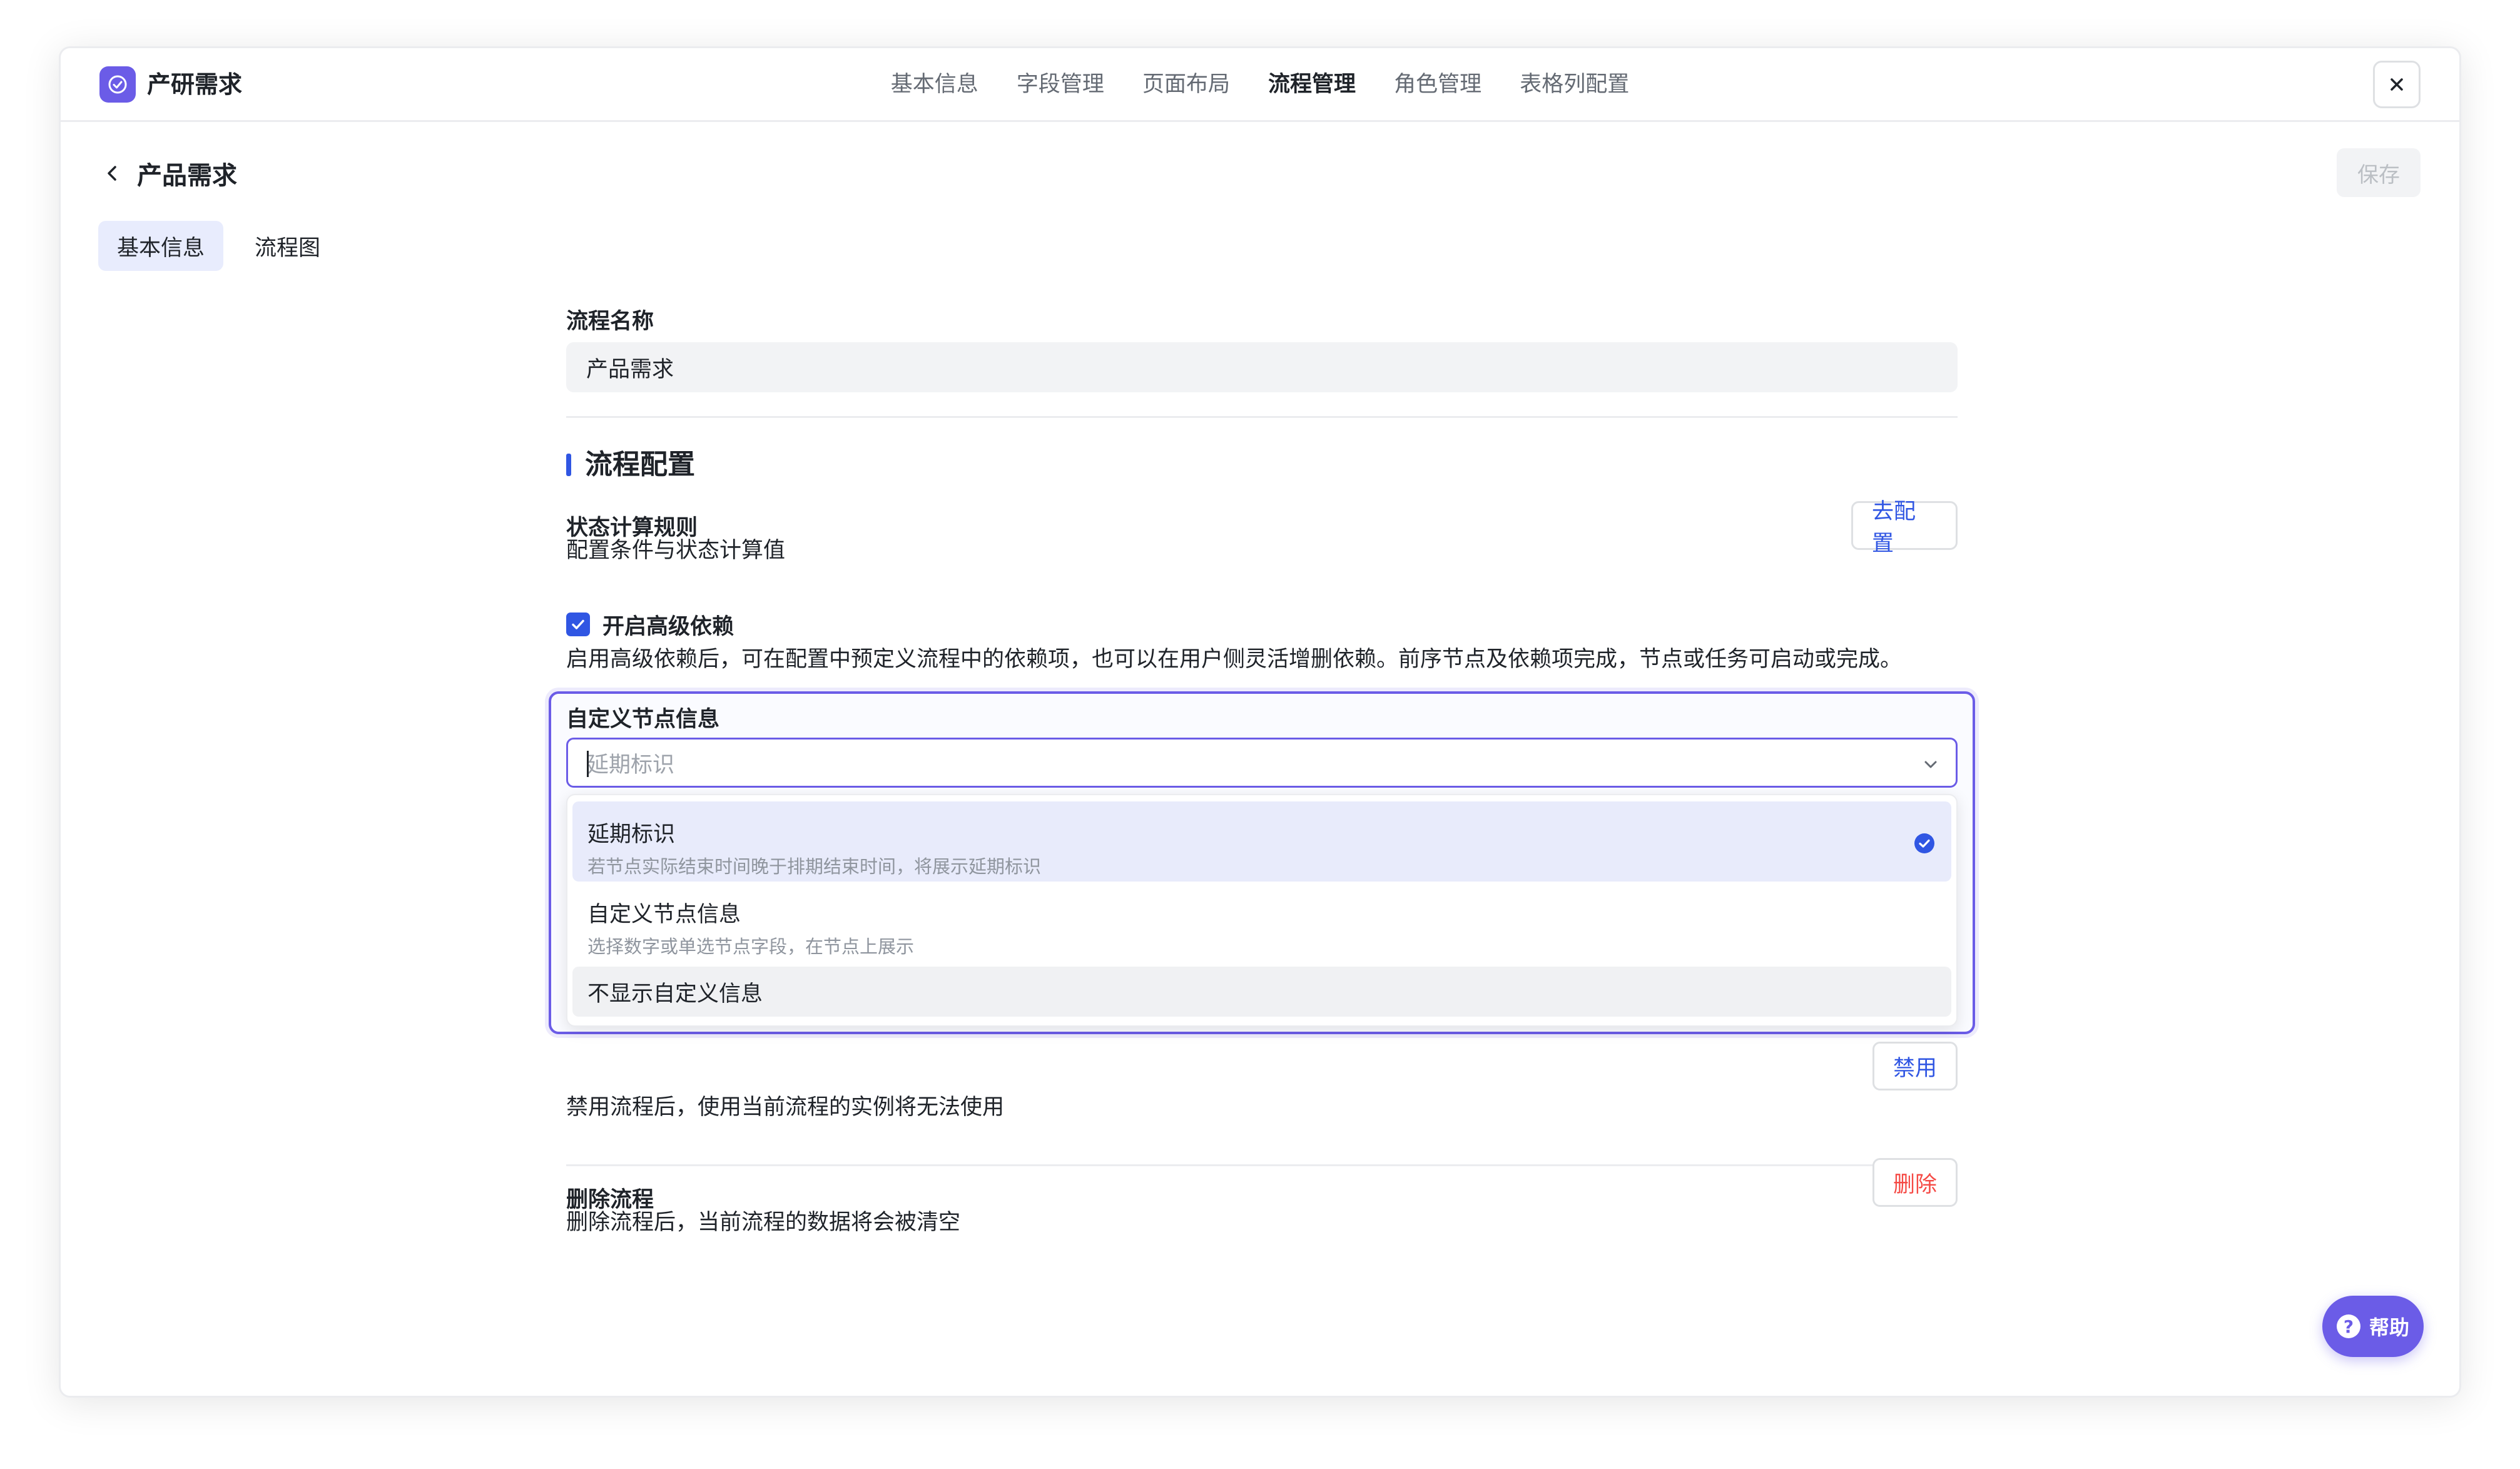 The image size is (2520, 1469). What do you see at coordinates (1905, 527) in the screenshot?
I see `configure-button: 去配置` at bounding box center [1905, 527].